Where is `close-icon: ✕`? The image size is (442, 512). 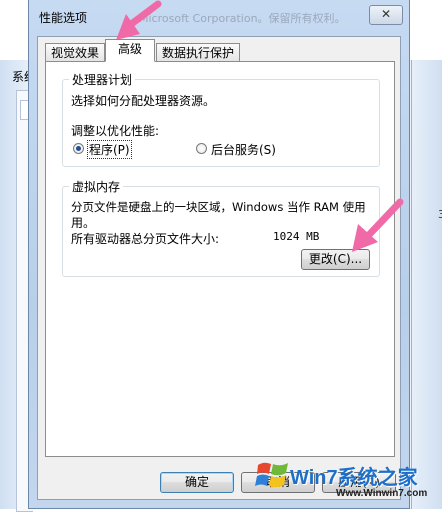 close-icon: ✕ is located at coordinates (386, 14).